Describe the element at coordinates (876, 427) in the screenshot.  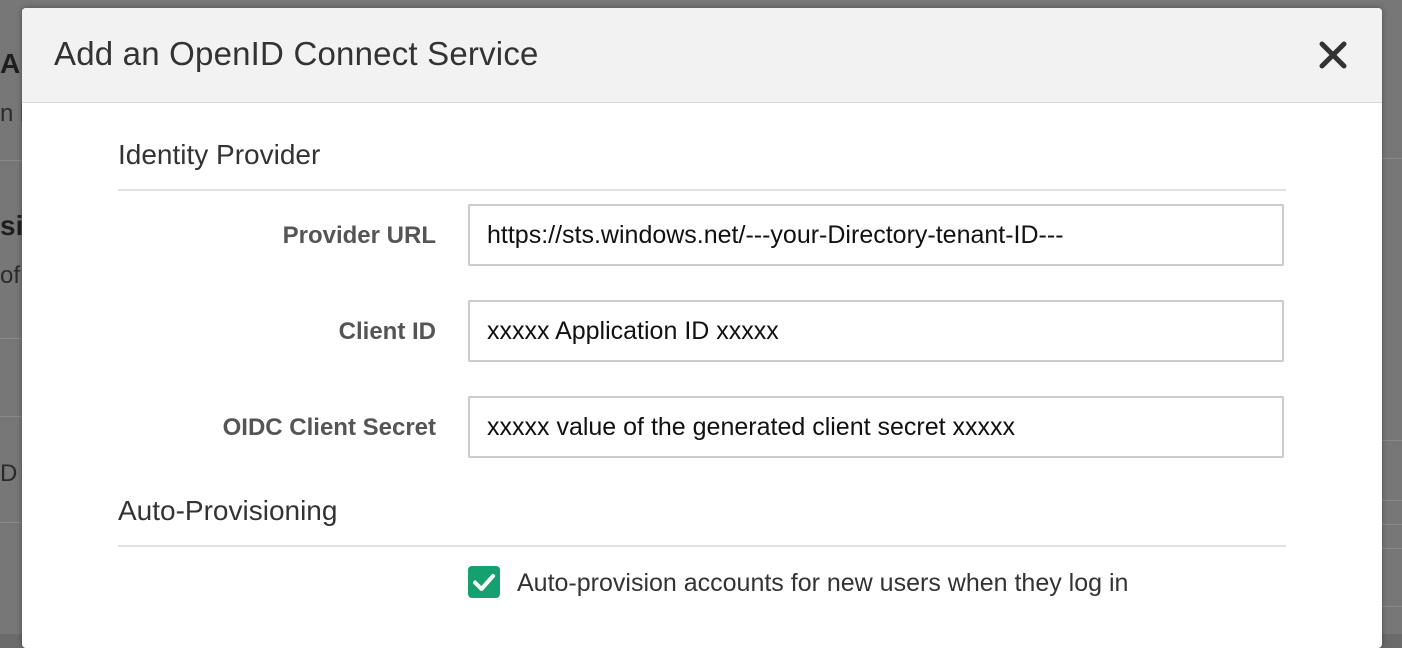
I see `client-secret-input` at that location.